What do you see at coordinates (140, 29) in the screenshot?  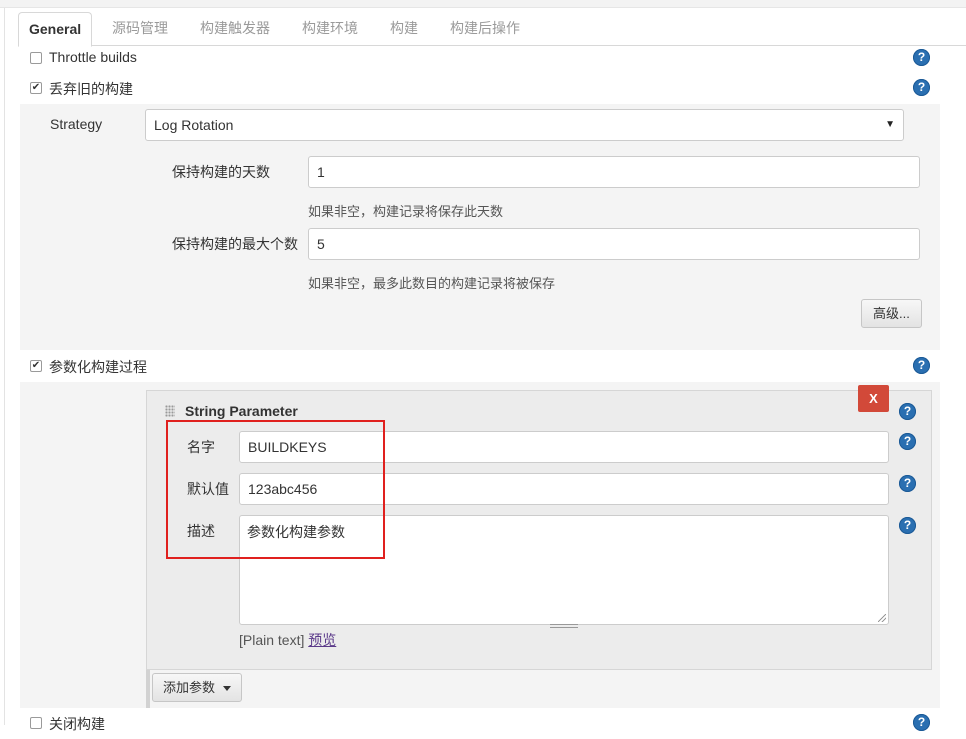 I see `tab-source-control: 源码管理` at bounding box center [140, 29].